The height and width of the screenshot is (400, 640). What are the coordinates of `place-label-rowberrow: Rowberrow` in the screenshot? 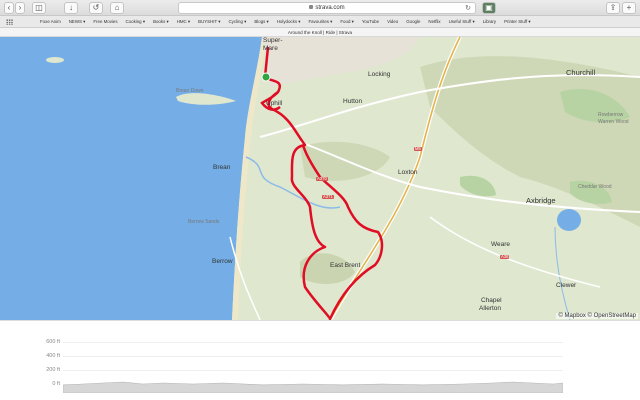 It's located at (611, 115).